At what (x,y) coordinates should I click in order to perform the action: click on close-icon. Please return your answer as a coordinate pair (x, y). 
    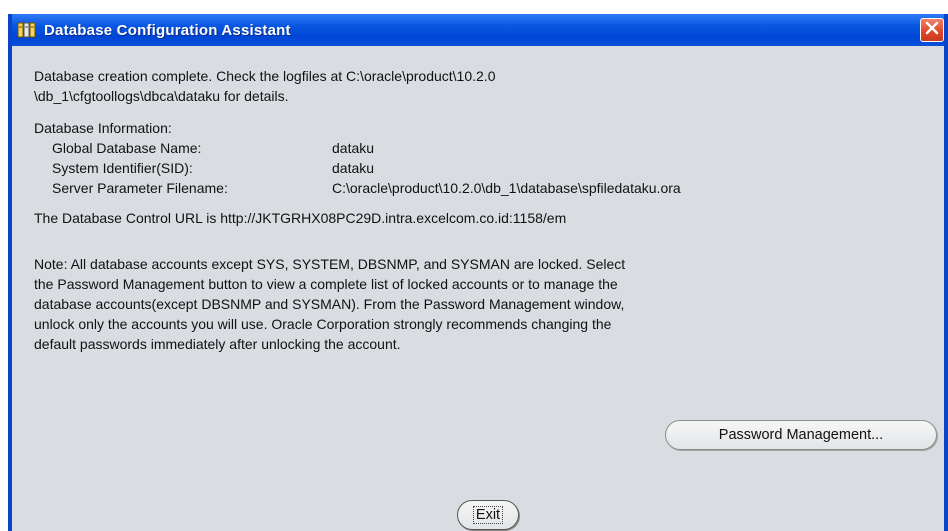
    Looking at the image, I should click on (932, 30).